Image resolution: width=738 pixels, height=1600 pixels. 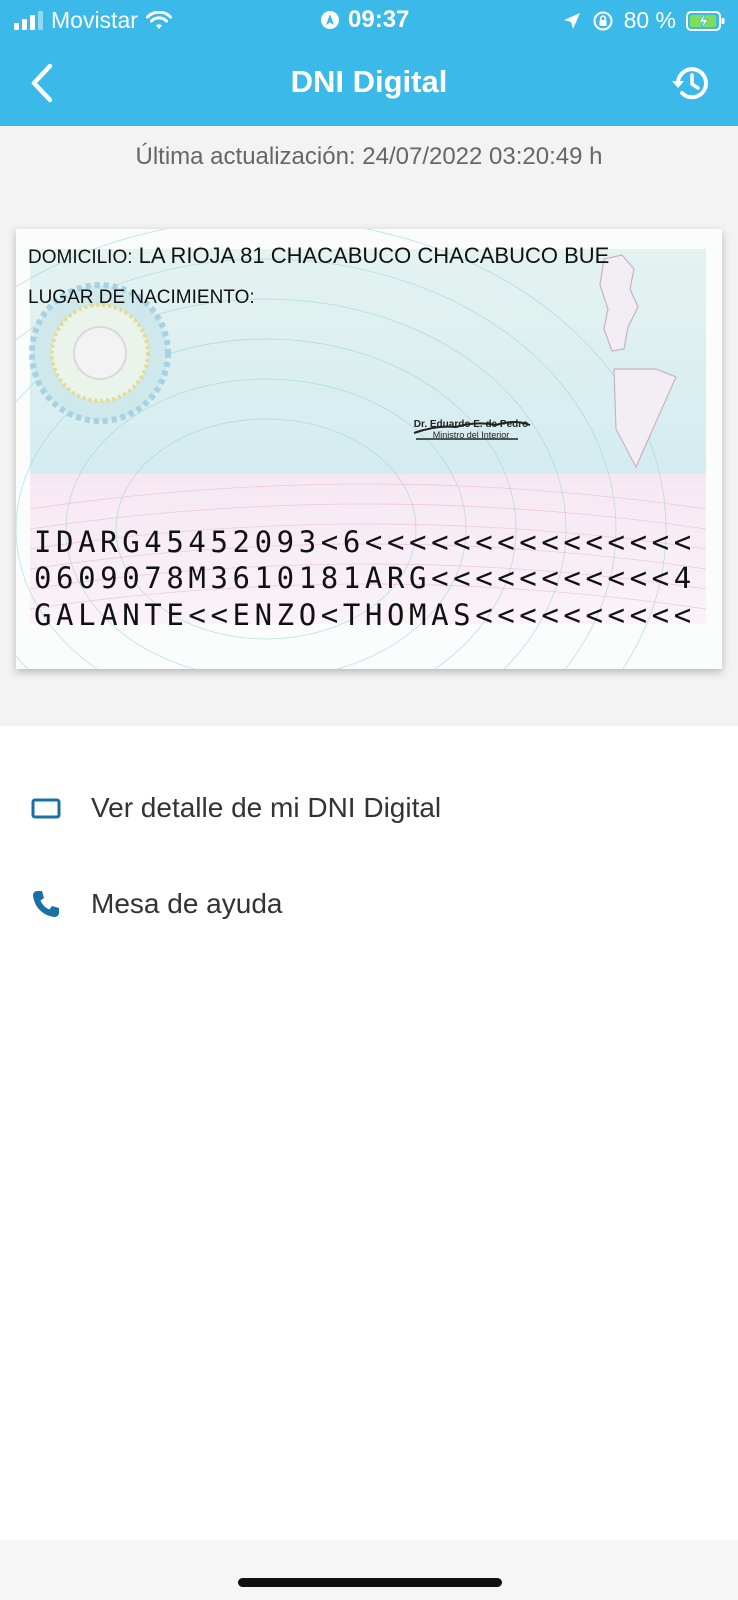 I want to click on mrz-line-1: IDARG45452093<6<<<<<<<<<<<<<<<, so click(x=365, y=542).